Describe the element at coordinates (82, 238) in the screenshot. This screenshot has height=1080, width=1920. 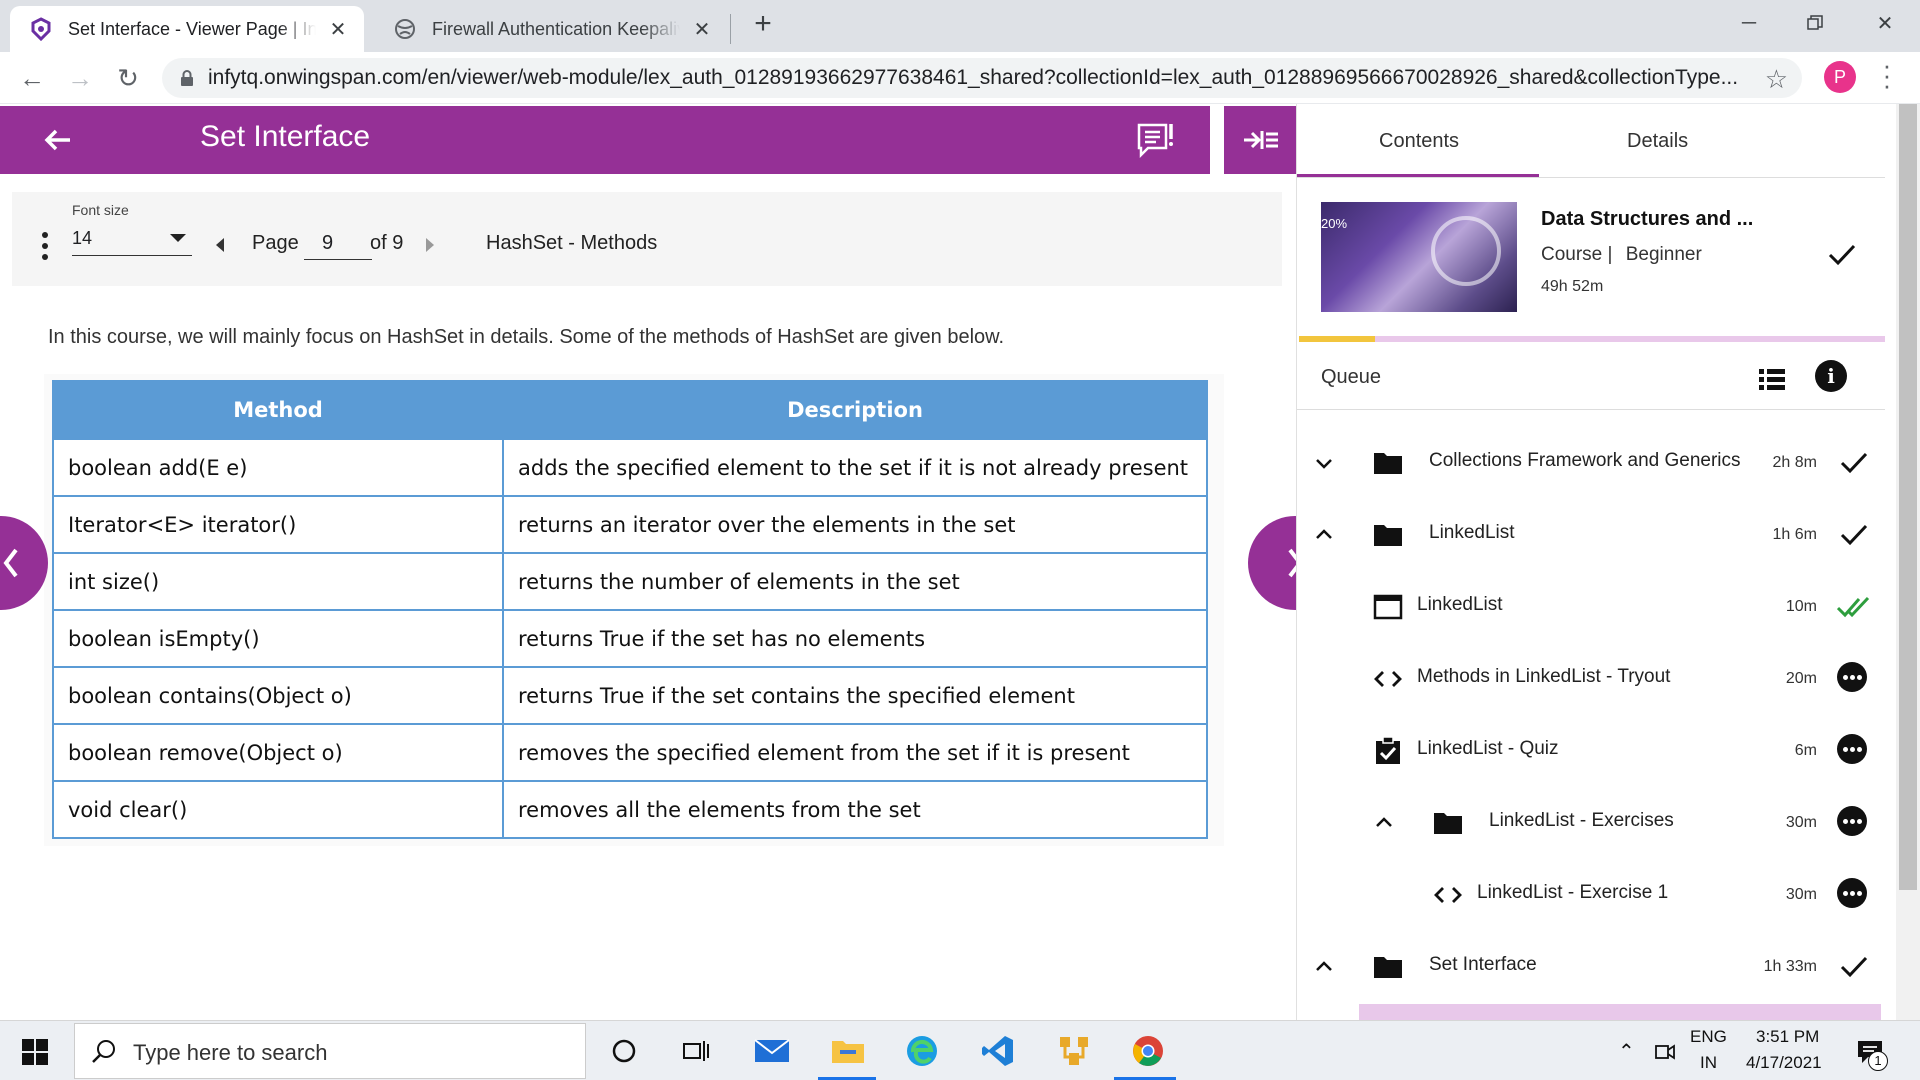
I see `font-size-value: 14` at that location.